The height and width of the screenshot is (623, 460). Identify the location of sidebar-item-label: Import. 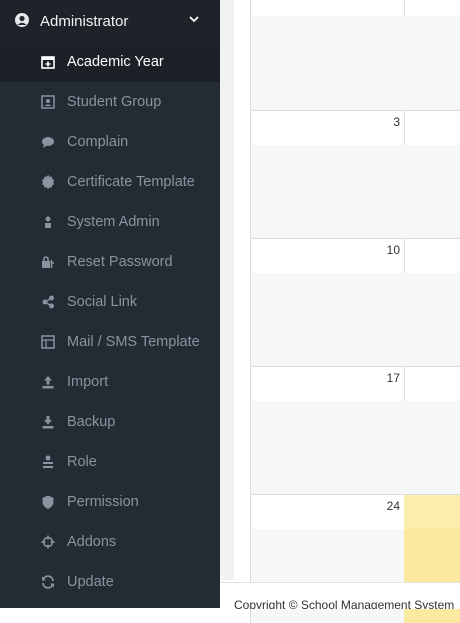
(88, 382).